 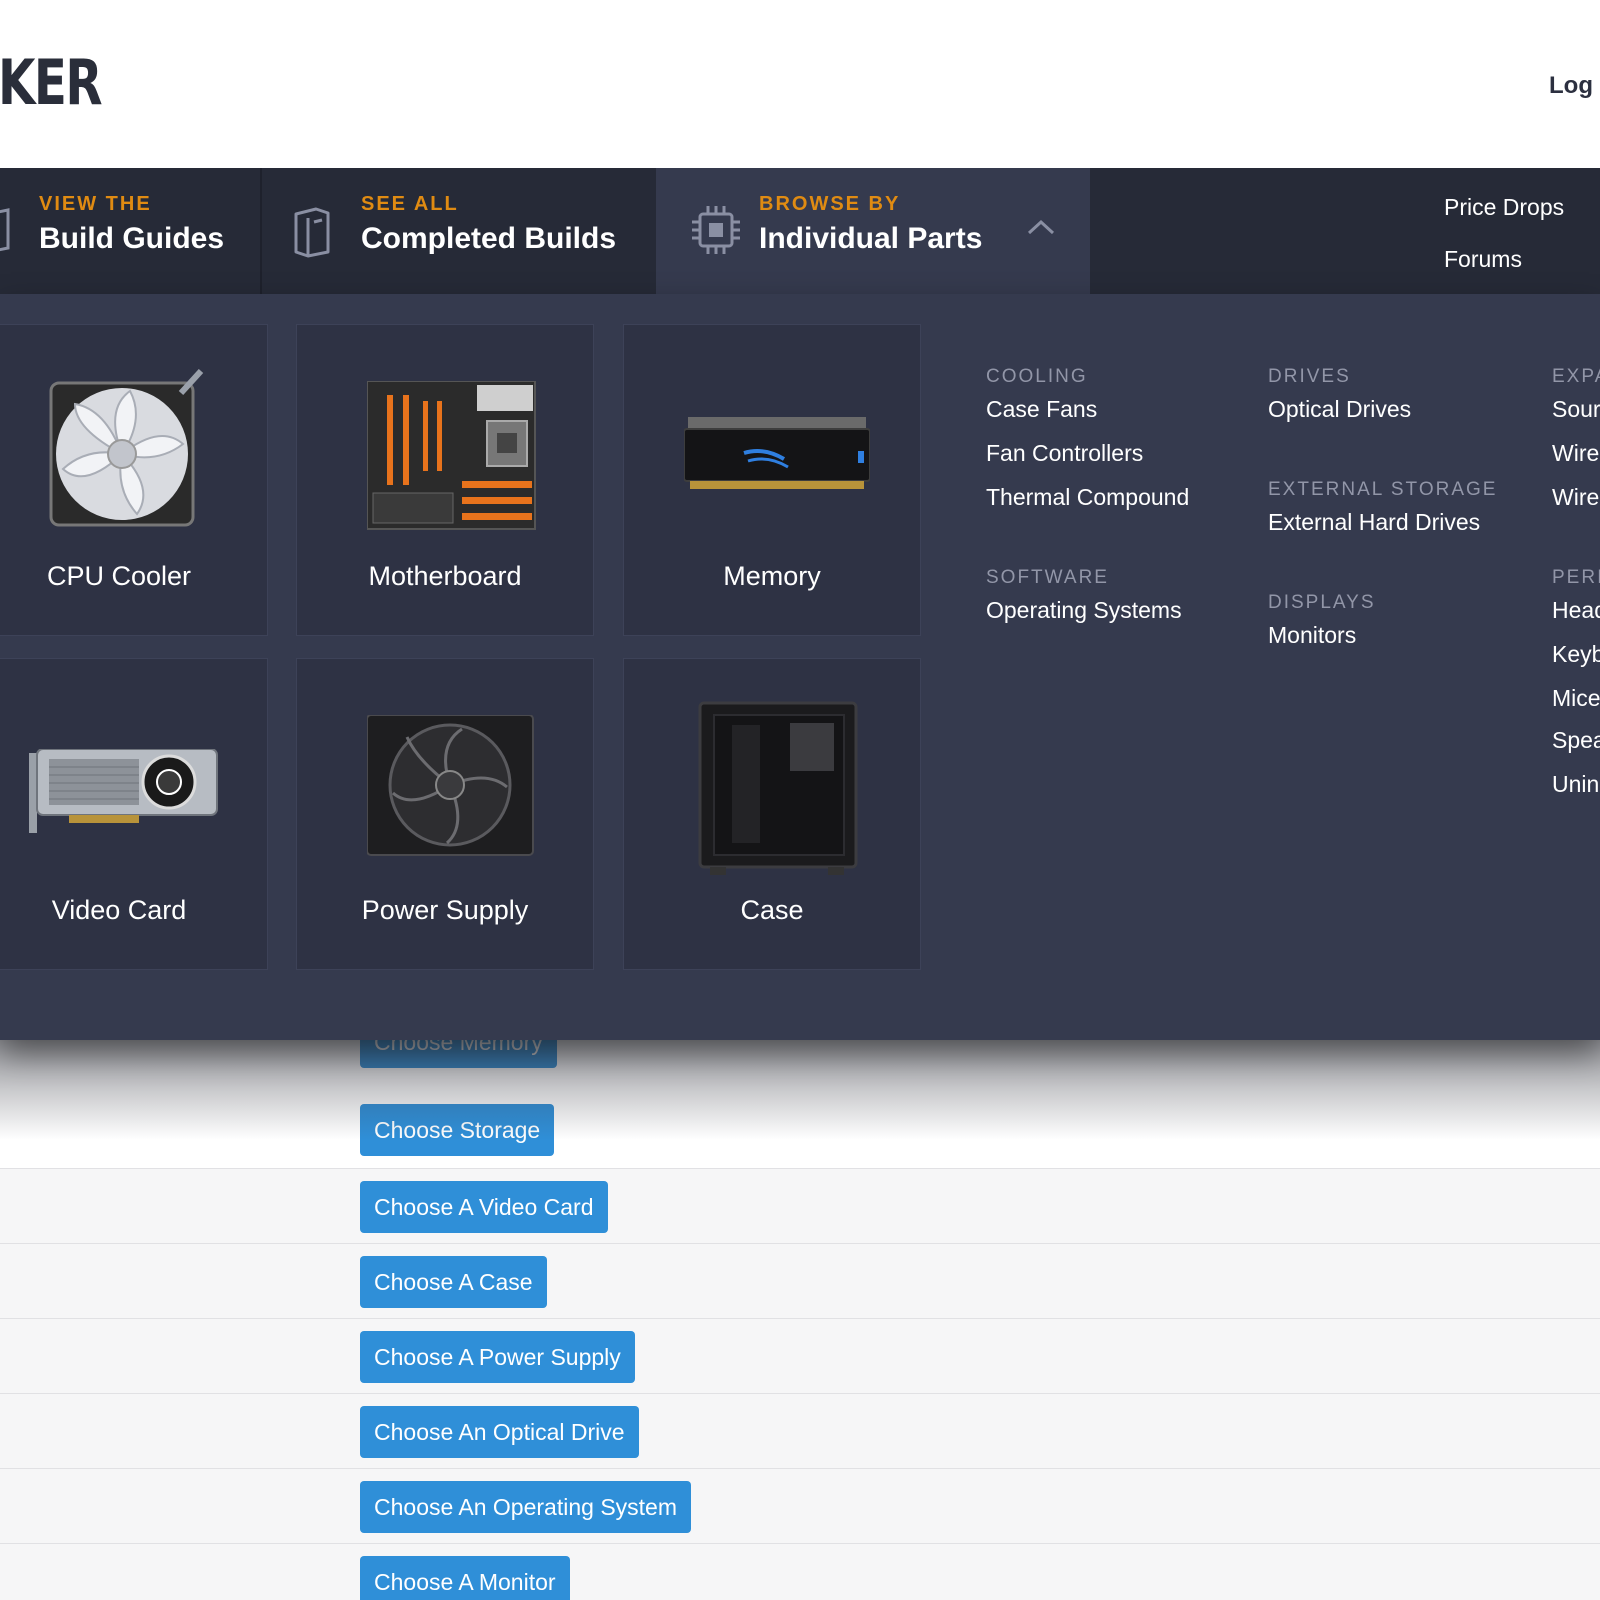 What do you see at coordinates (1312, 635) in the screenshot?
I see `link-monitors: Monitors` at bounding box center [1312, 635].